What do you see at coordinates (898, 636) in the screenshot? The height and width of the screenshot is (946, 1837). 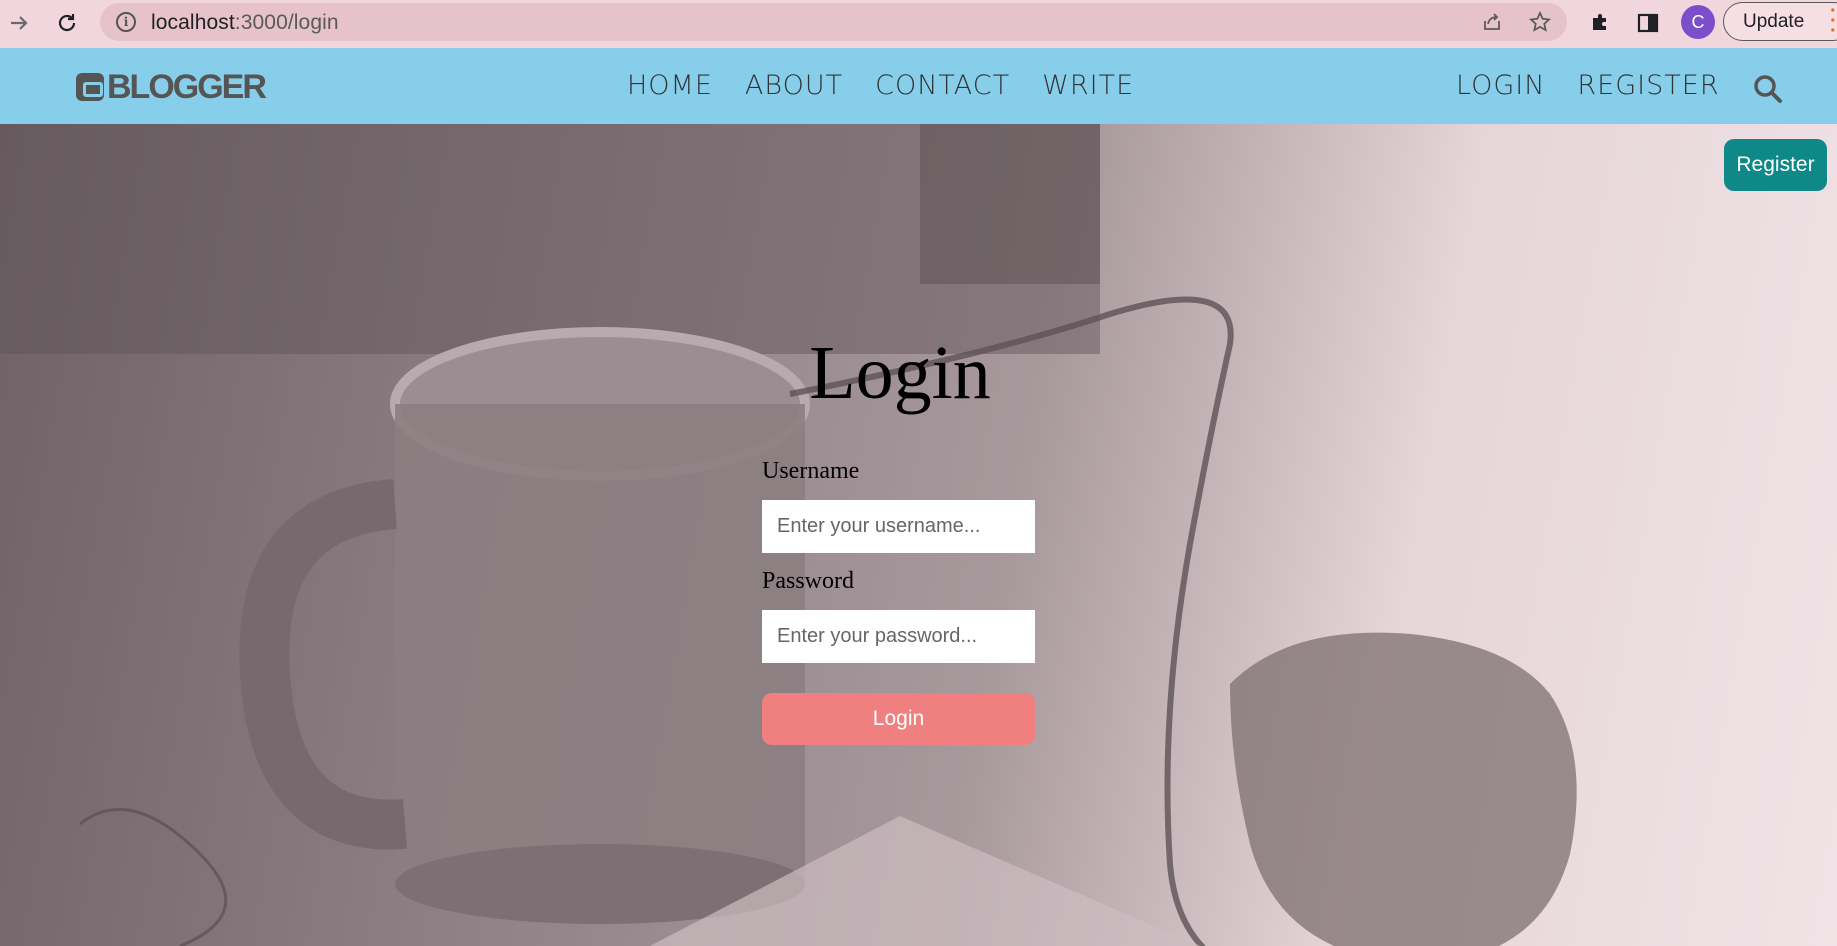 I see `password-input` at bounding box center [898, 636].